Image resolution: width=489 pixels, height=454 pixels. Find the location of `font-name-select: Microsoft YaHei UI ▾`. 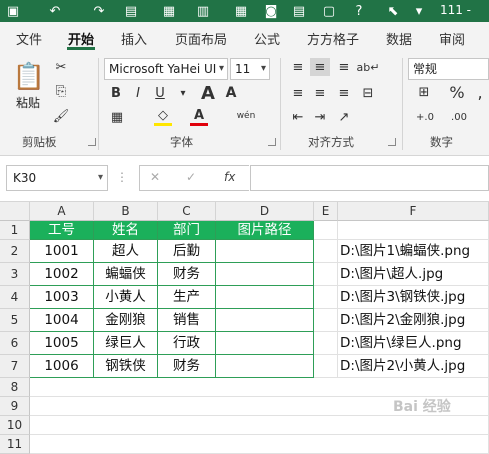

font-name-select: Microsoft YaHei UI ▾ is located at coordinates (166, 69).